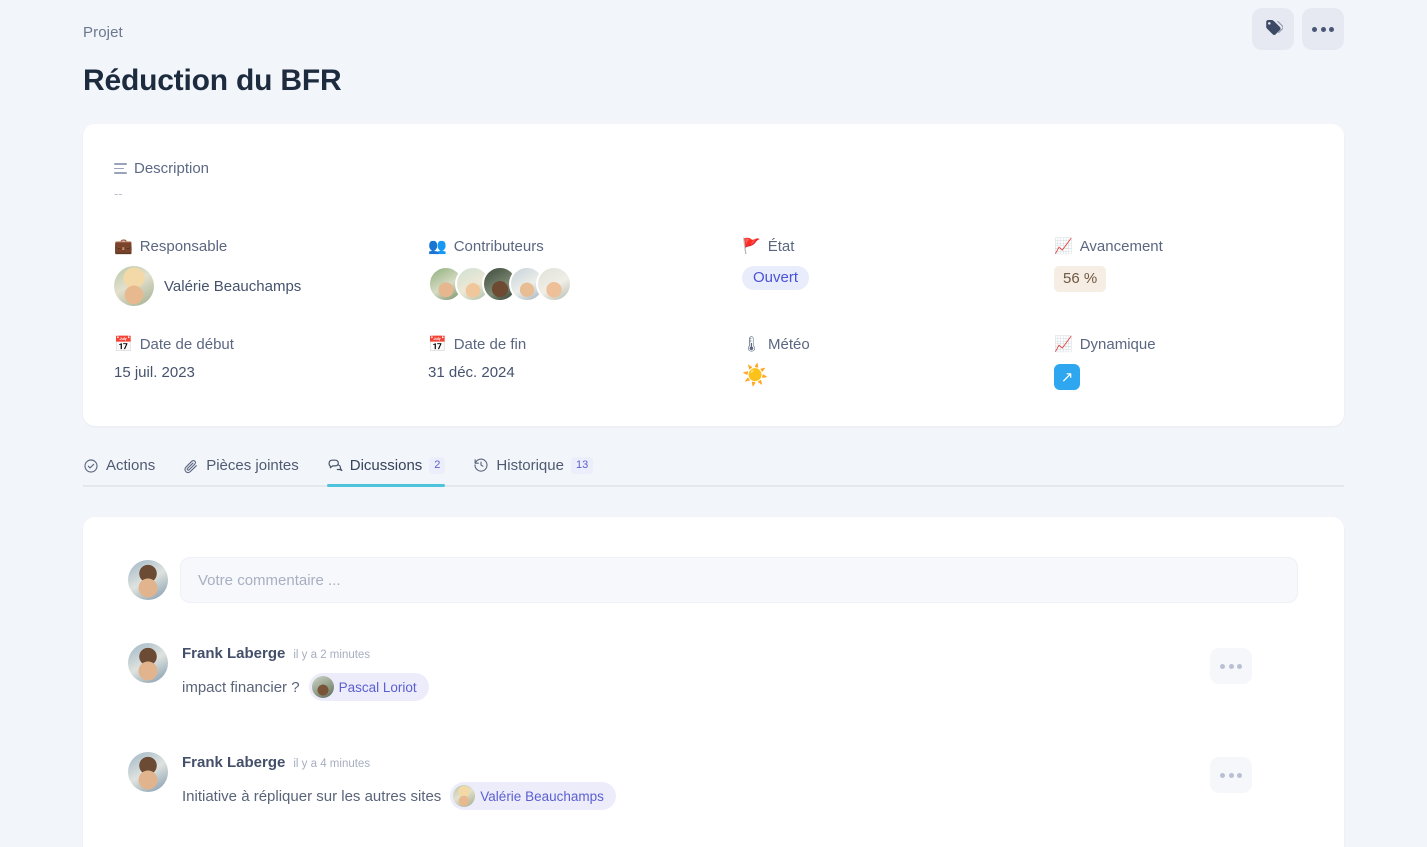 The height and width of the screenshot is (847, 1427). Describe the element at coordinates (191, 466) in the screenshot. I see `paperclip-icon` at that location.